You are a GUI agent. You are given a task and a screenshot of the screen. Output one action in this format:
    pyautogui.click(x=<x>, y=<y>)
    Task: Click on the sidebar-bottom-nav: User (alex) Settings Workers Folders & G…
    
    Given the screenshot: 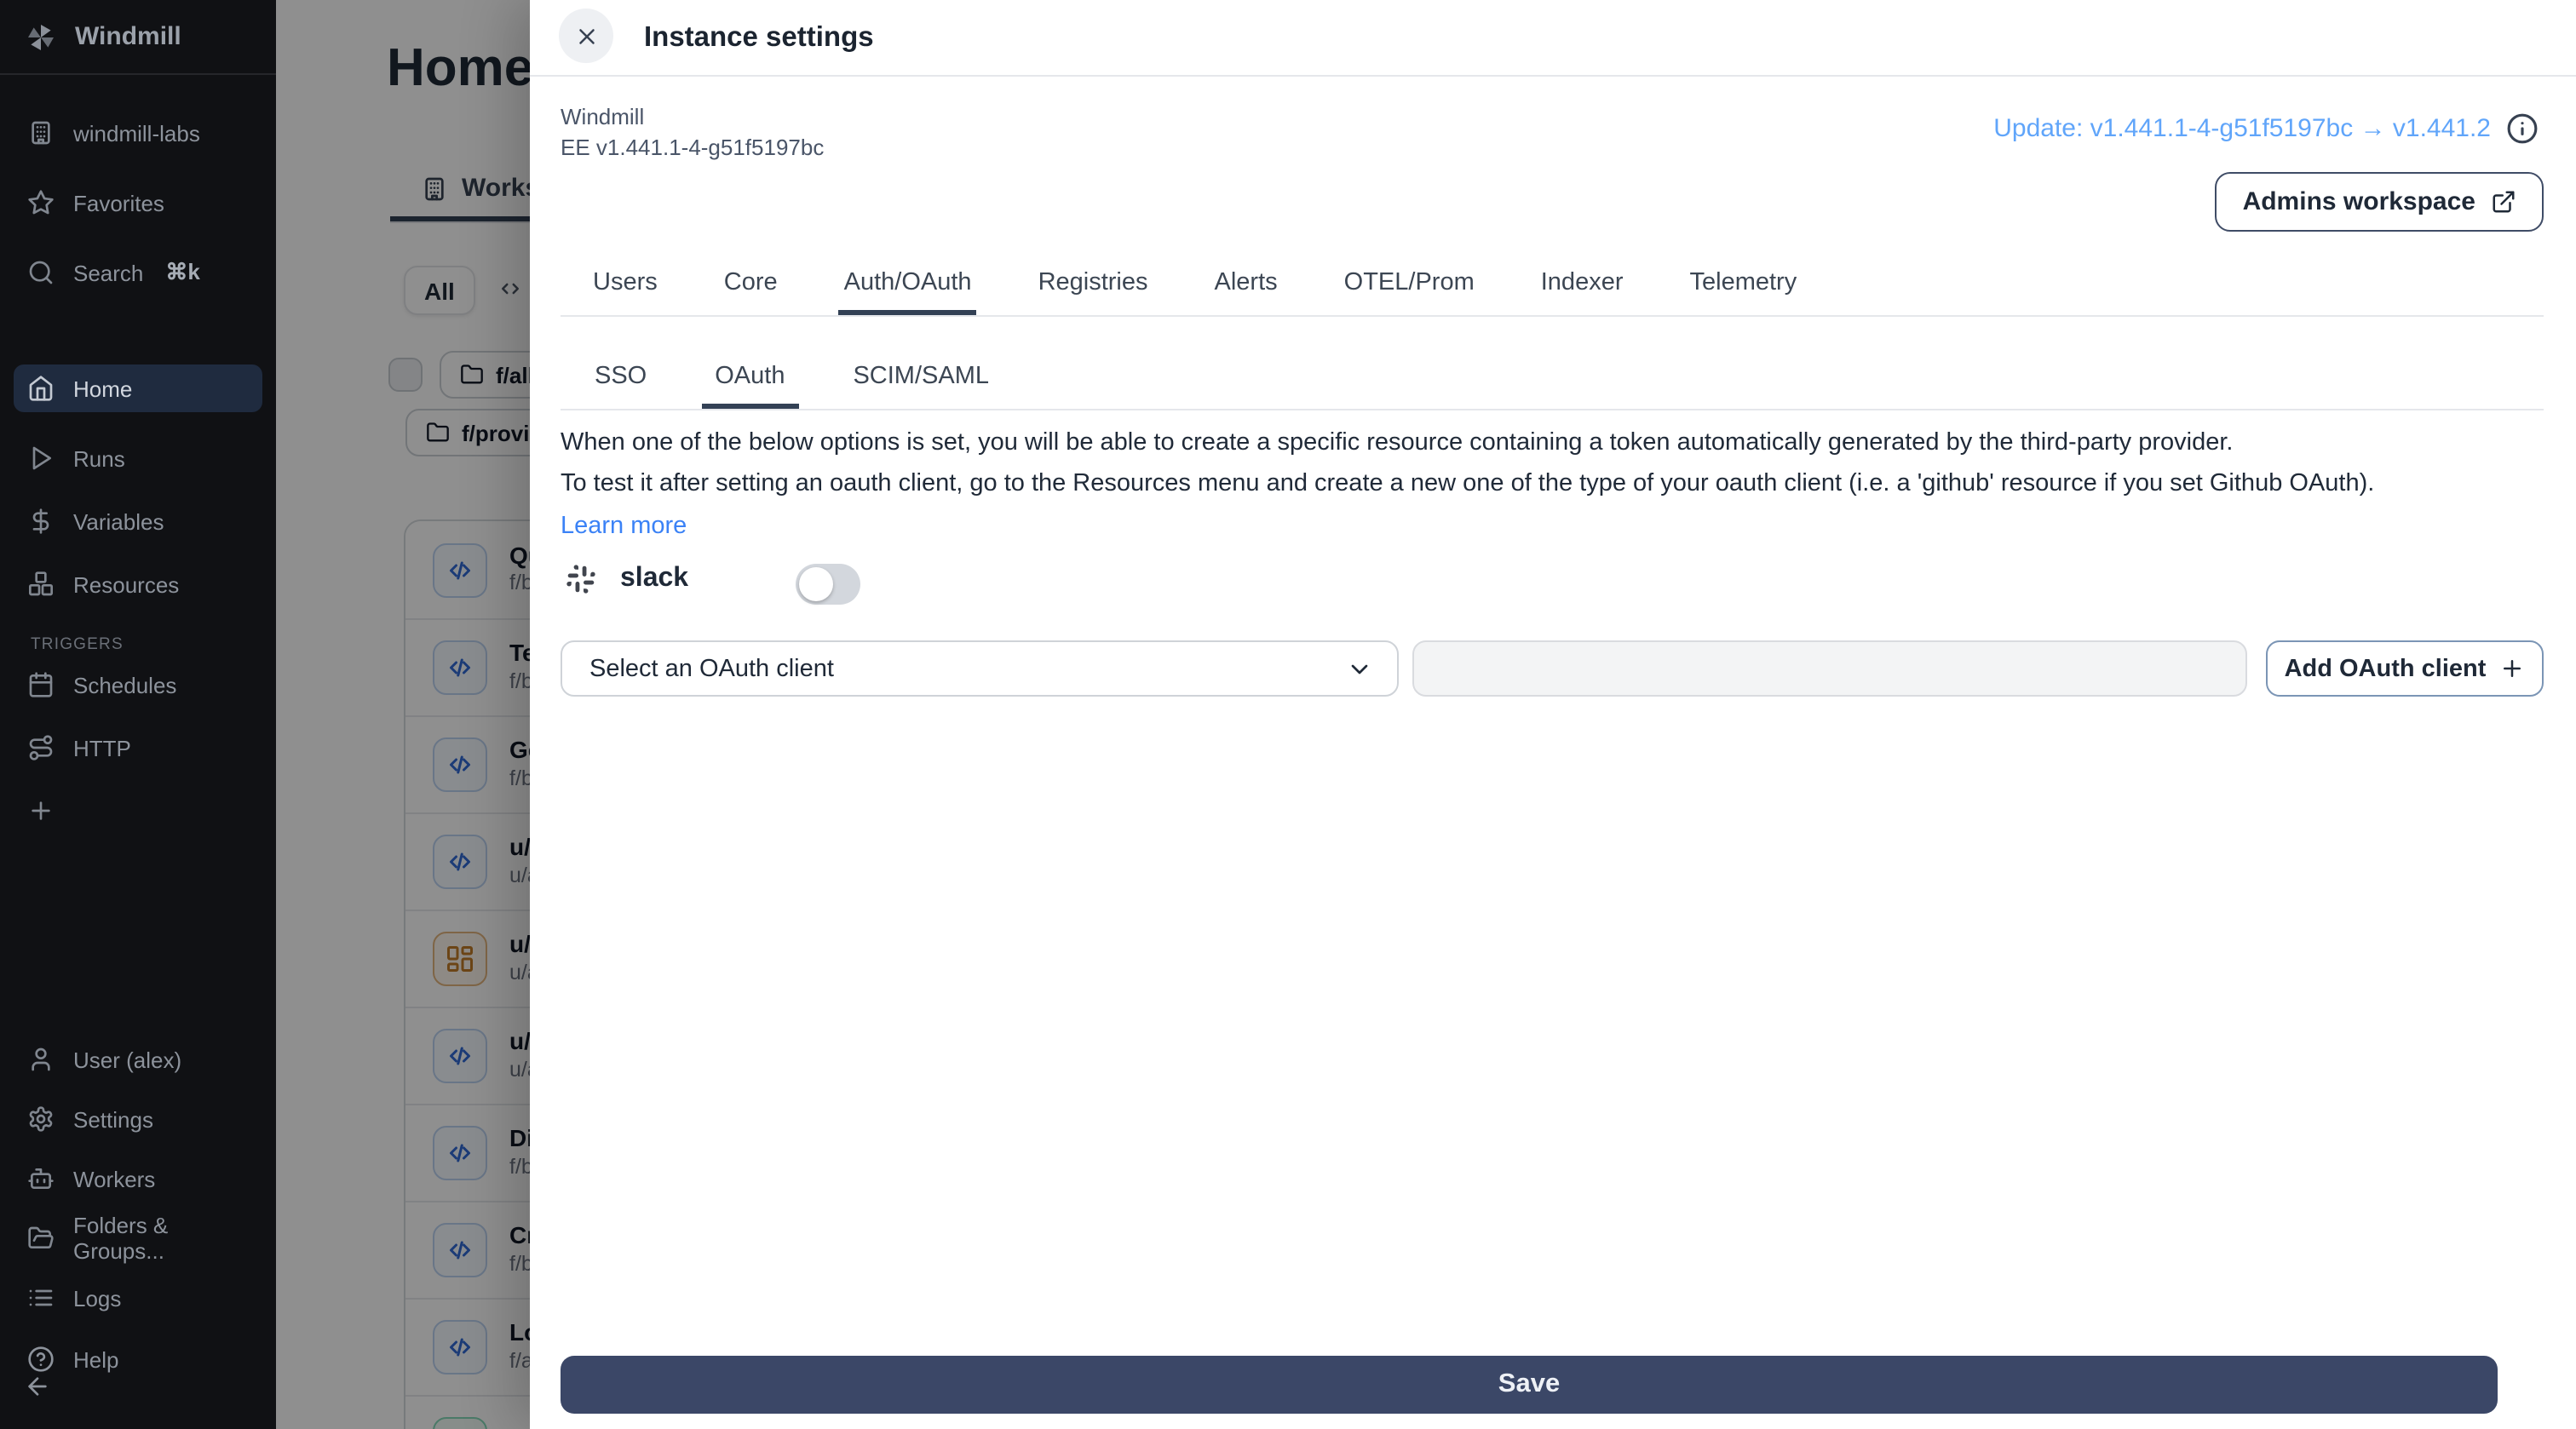 What is the action you would take?
    pyautogui.click(x=138, y=1185)
    